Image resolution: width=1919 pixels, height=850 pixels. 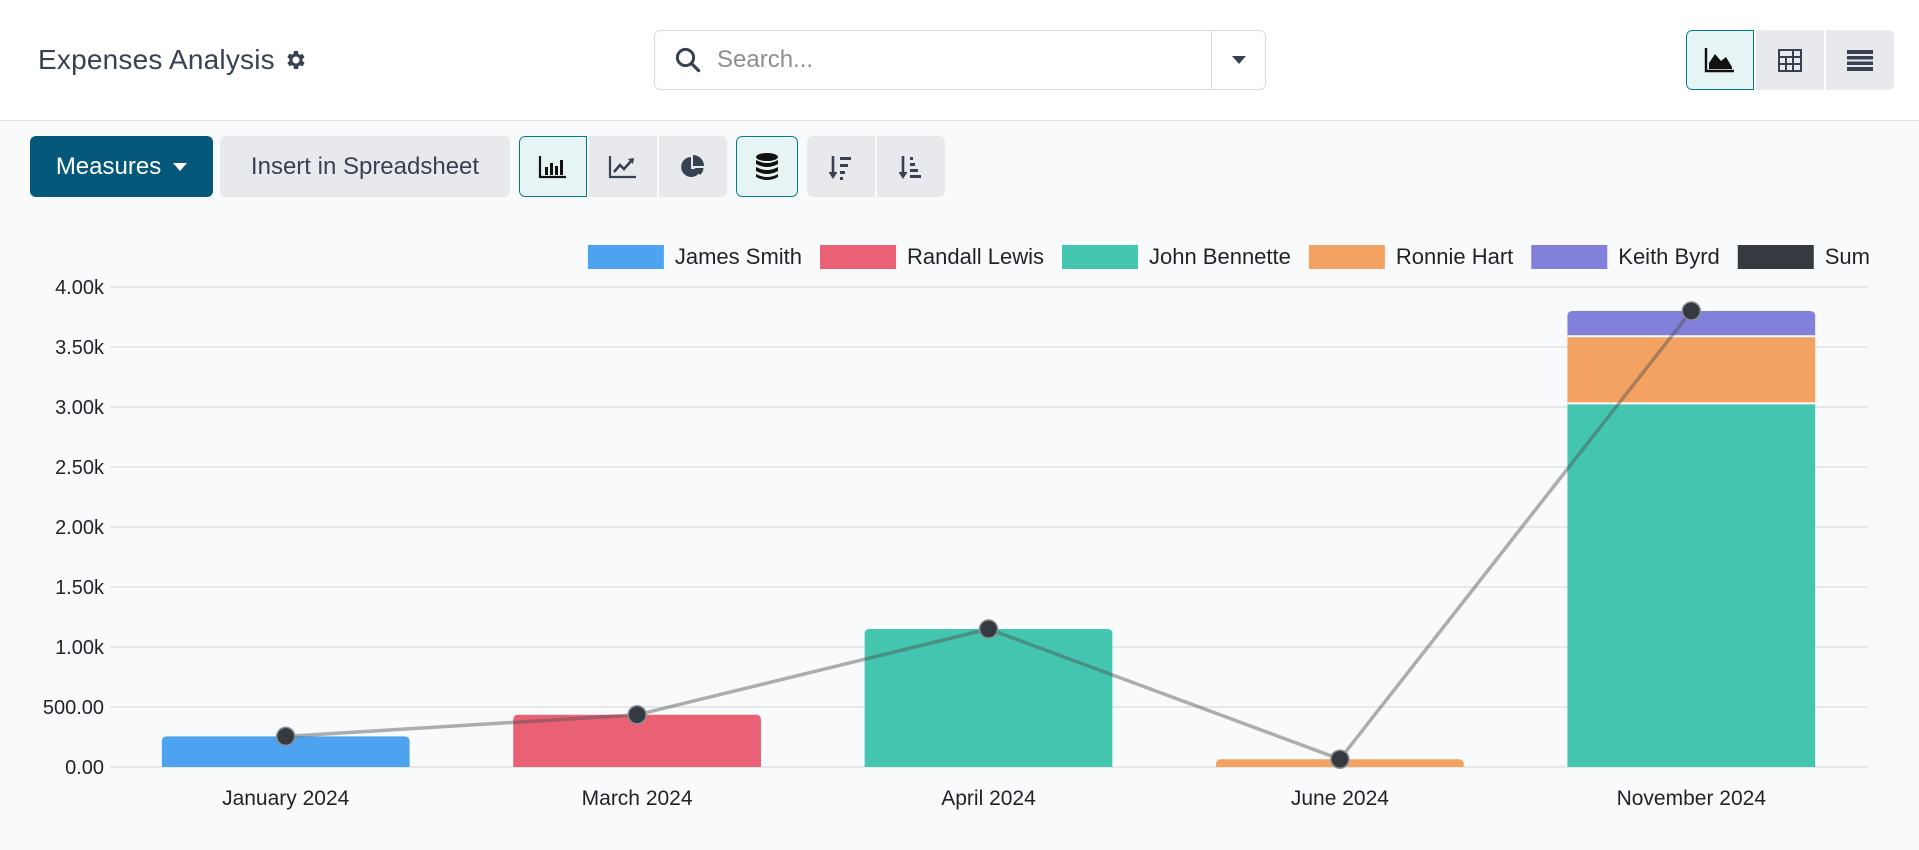 I want to click on sort-ascending-icon, so click(x=909, y=167).